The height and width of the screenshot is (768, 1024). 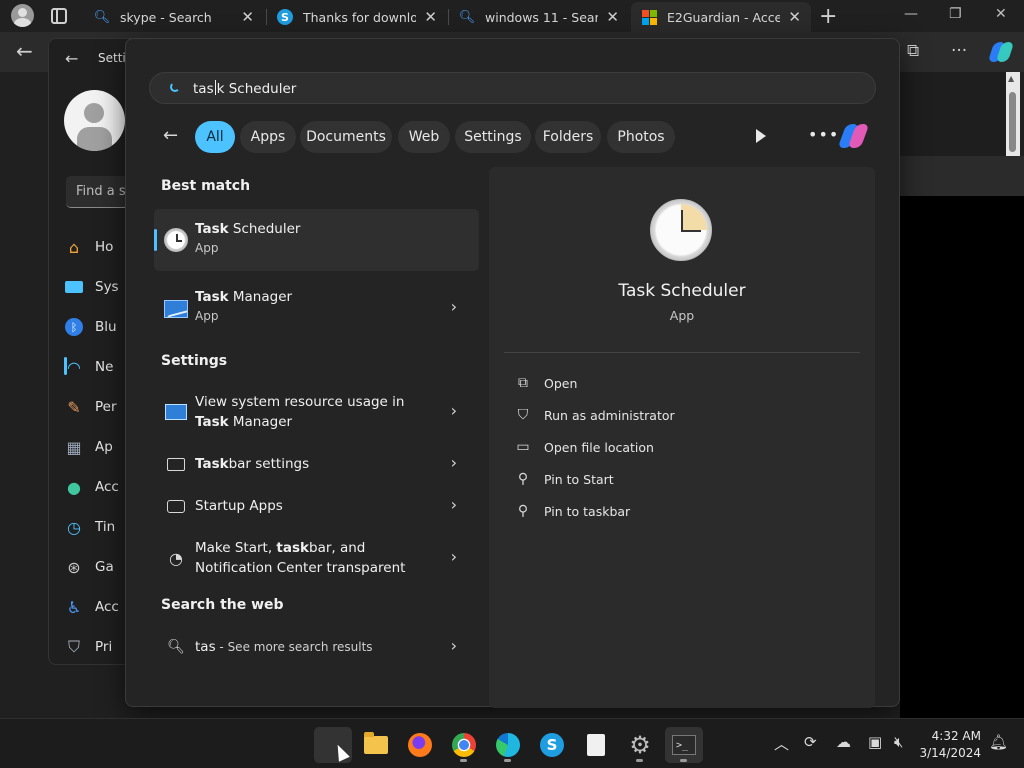 I want to click on taskbar-skype: S, so click(x=552, y=745).